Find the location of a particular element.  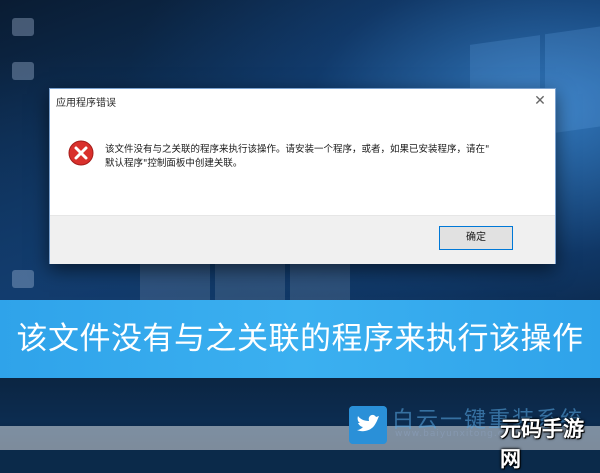

error-icon is located at coordinates (81, 153).